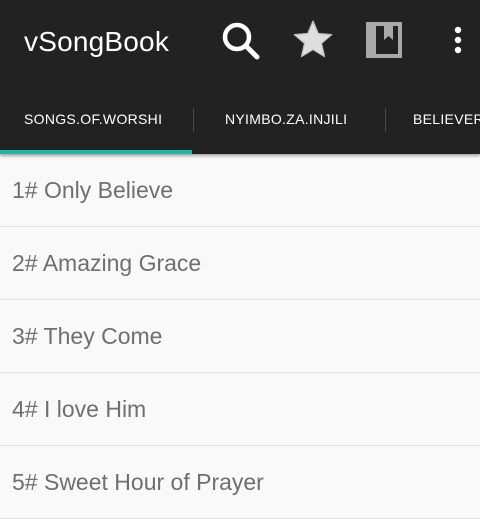  What do you see at coordinates (96, 152) in the screenshot?
I see `selected-tab-indicator` at bounding box center [96, 152].